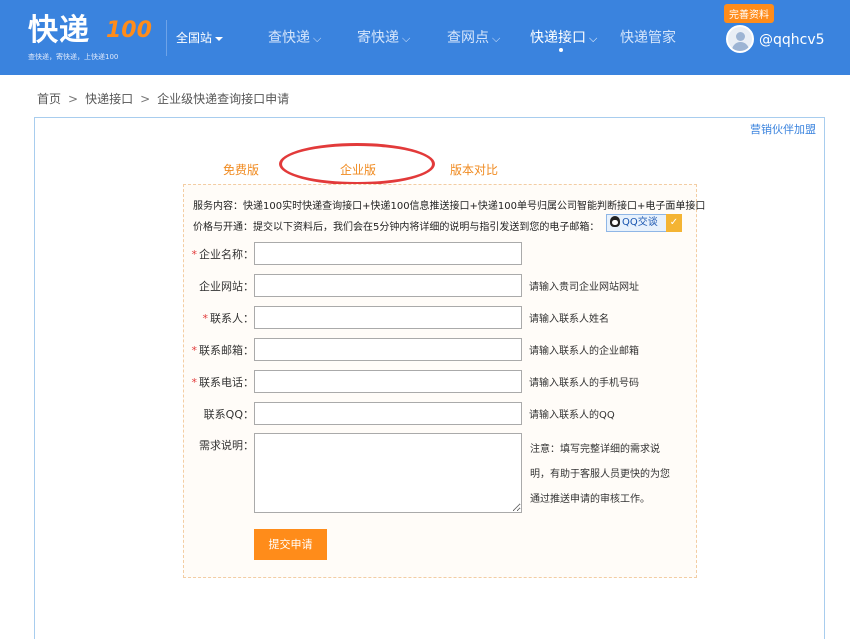  I want to click on breadcrumb-home: 首页, so click(49, 99).